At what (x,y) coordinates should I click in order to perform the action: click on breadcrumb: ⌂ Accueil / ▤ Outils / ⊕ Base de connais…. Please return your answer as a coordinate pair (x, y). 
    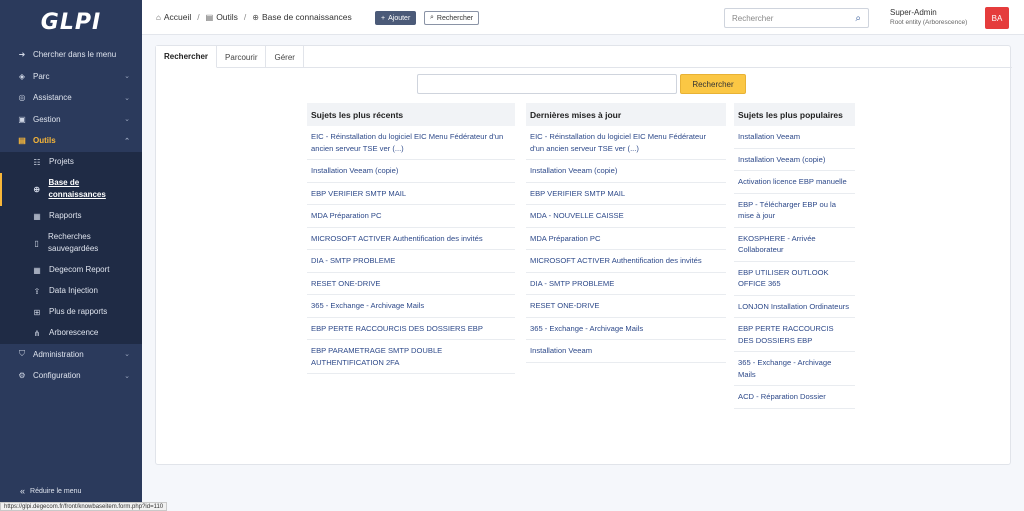
    Looking at the image, I should click on (254, 17).